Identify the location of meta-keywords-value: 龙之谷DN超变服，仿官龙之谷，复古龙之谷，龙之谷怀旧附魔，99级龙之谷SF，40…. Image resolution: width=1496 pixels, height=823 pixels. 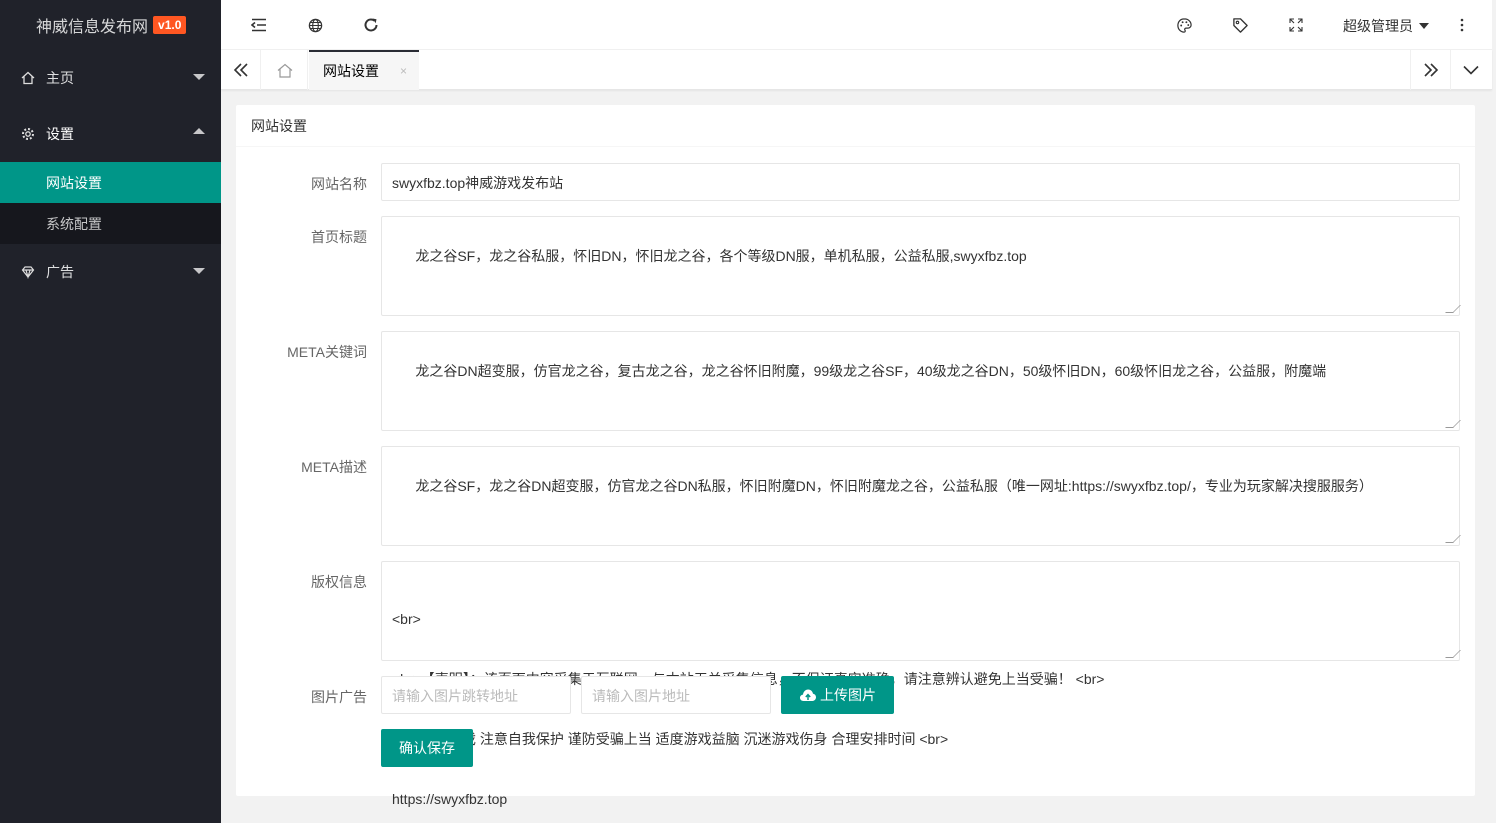
(871, 371).